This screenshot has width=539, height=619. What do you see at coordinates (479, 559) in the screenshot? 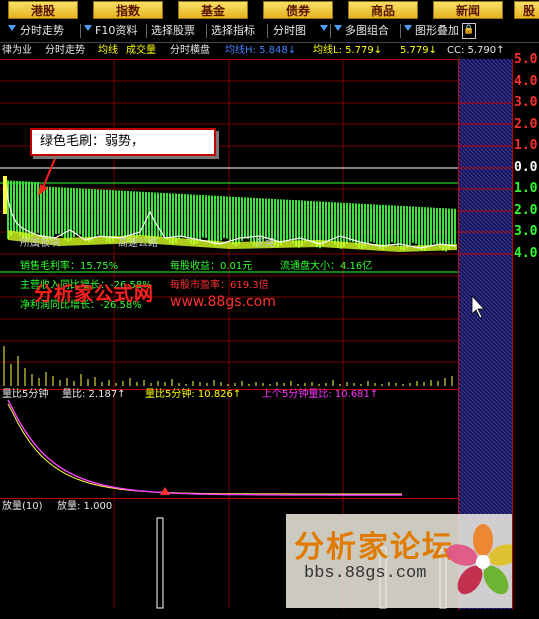
I see `flower-icon` at bounding box center [479, 559].